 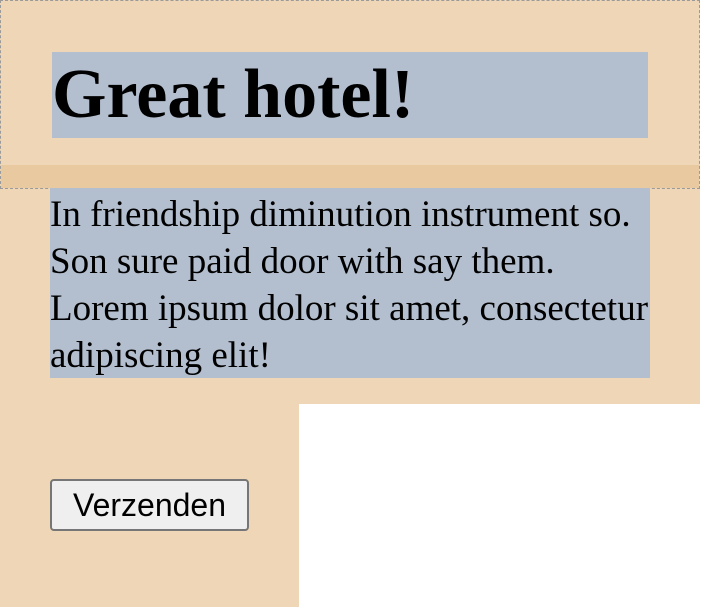 I want to click on header-bottom-band, so click(x=350, y=176).